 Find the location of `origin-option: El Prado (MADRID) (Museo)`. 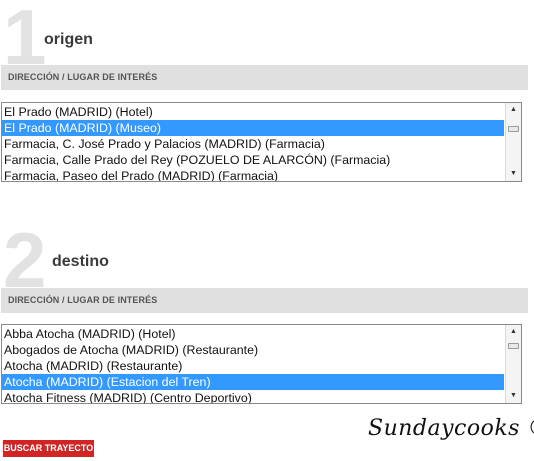

origin-option: El Prado (MADRID) (Museo) is located at coordinates (253, 128).